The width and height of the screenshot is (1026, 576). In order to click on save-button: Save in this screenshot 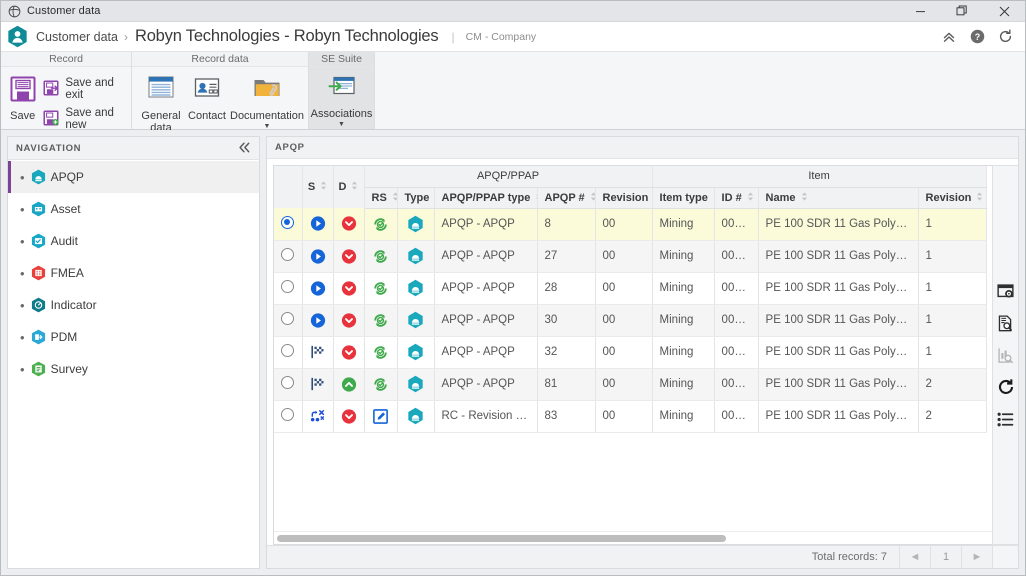, I will do `click(22, 97)`.